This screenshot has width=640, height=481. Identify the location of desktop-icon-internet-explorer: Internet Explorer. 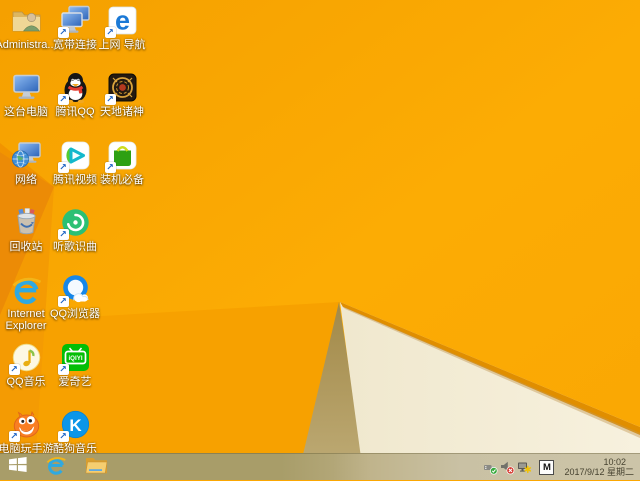
(26, 305).